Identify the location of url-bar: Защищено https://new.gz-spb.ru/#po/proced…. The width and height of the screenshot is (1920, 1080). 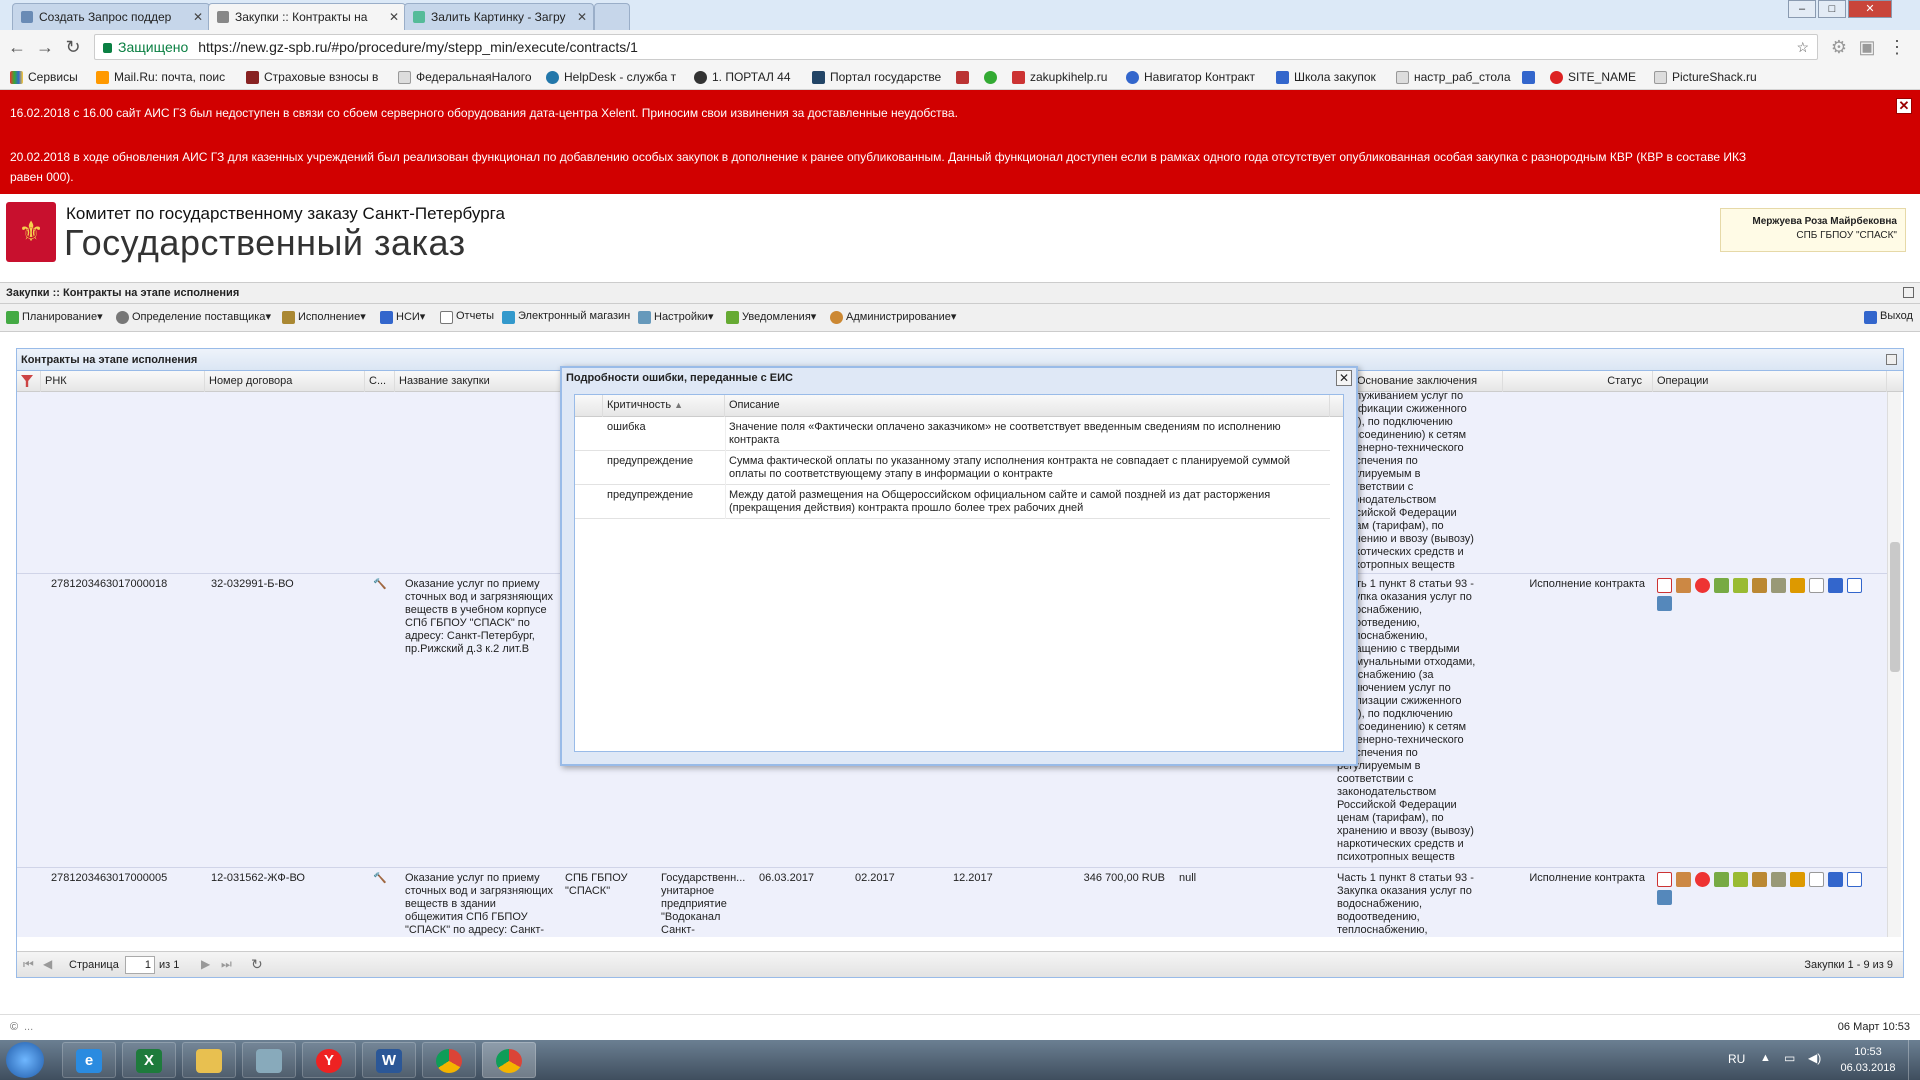
(956, 47).